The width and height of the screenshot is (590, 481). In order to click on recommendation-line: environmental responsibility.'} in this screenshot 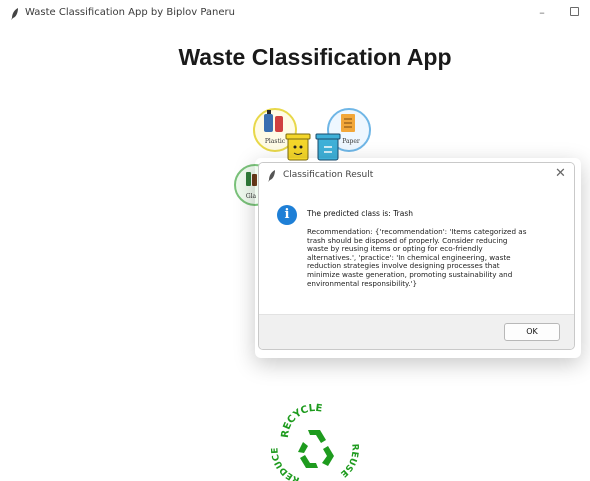, I will do `click(362, 283)`.